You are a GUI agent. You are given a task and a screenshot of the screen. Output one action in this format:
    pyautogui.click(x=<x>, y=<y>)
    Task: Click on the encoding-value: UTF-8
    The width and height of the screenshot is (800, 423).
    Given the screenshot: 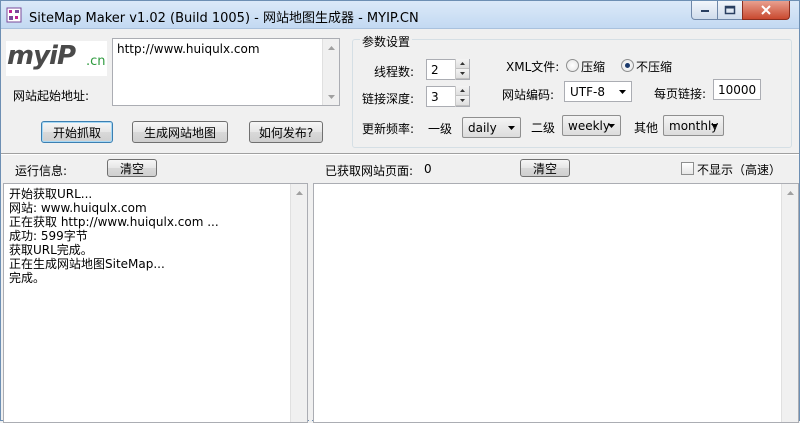 What is the action you would take?
    pyautogui.click(x=587, y=92)
    